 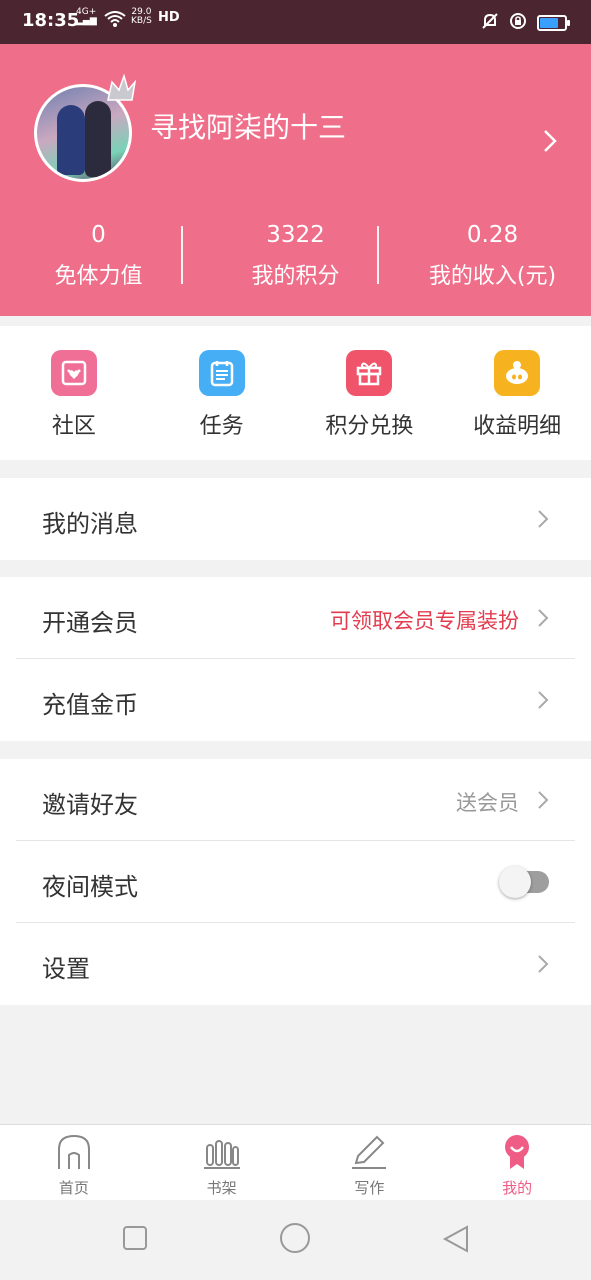 I want to click on quick-action-points-exchange: 积分兑换, so click(x=370, y=393).